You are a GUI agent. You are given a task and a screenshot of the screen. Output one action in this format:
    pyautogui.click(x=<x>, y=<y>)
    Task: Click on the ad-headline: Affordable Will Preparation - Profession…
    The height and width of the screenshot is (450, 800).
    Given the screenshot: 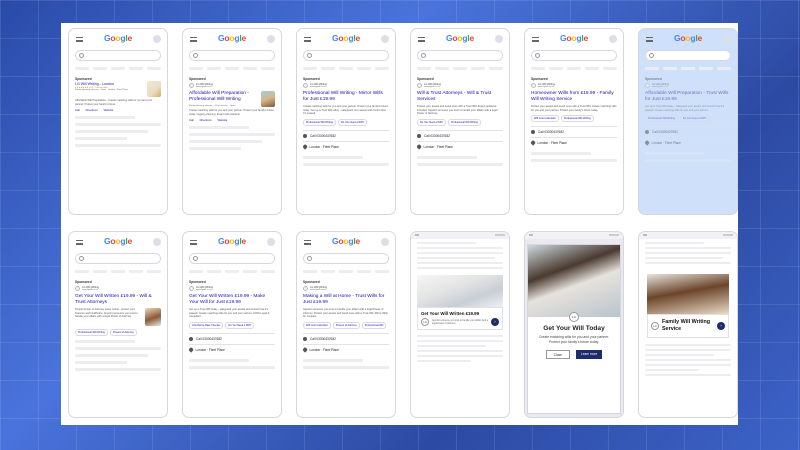 What is the action you would take?
    pyautogui.click(x=223, y=97)
    